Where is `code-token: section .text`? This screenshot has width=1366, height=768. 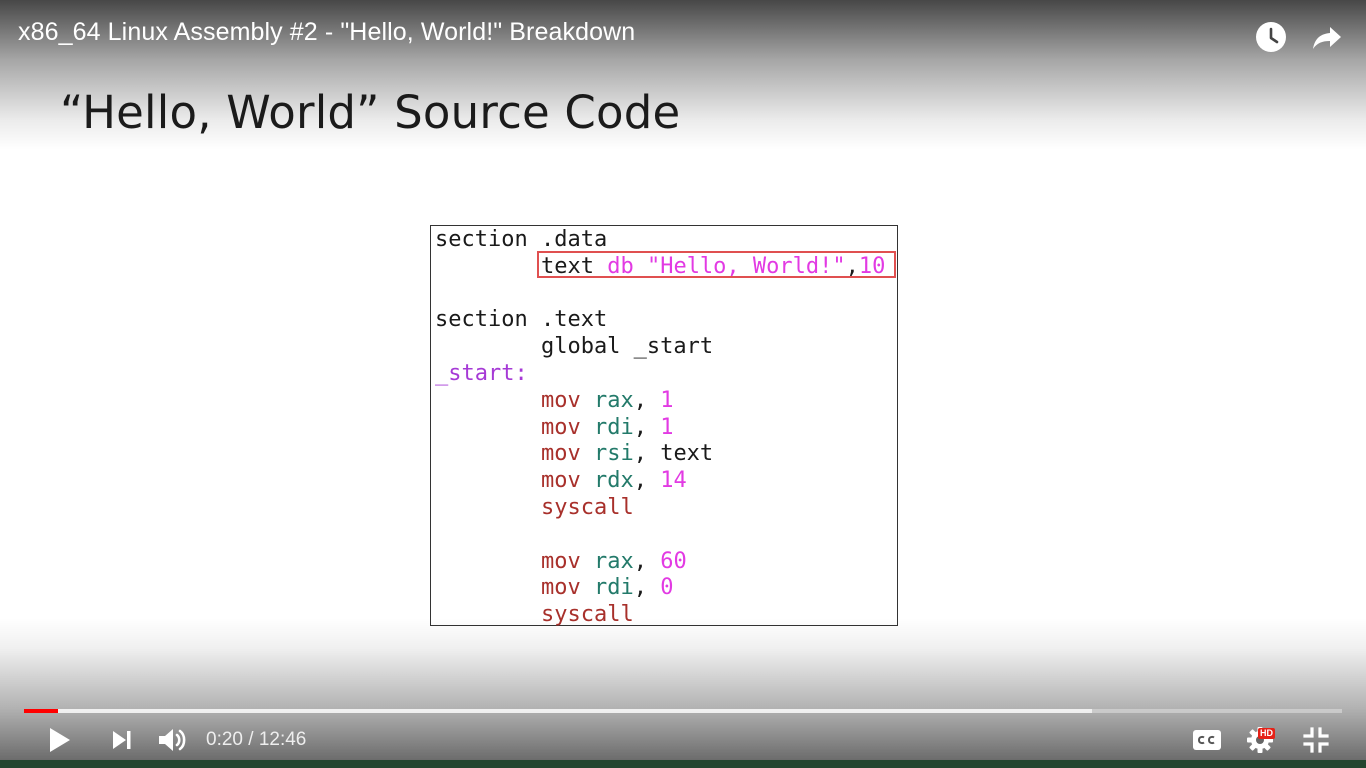
code-token: section .text is located at coordinates (521, 320).